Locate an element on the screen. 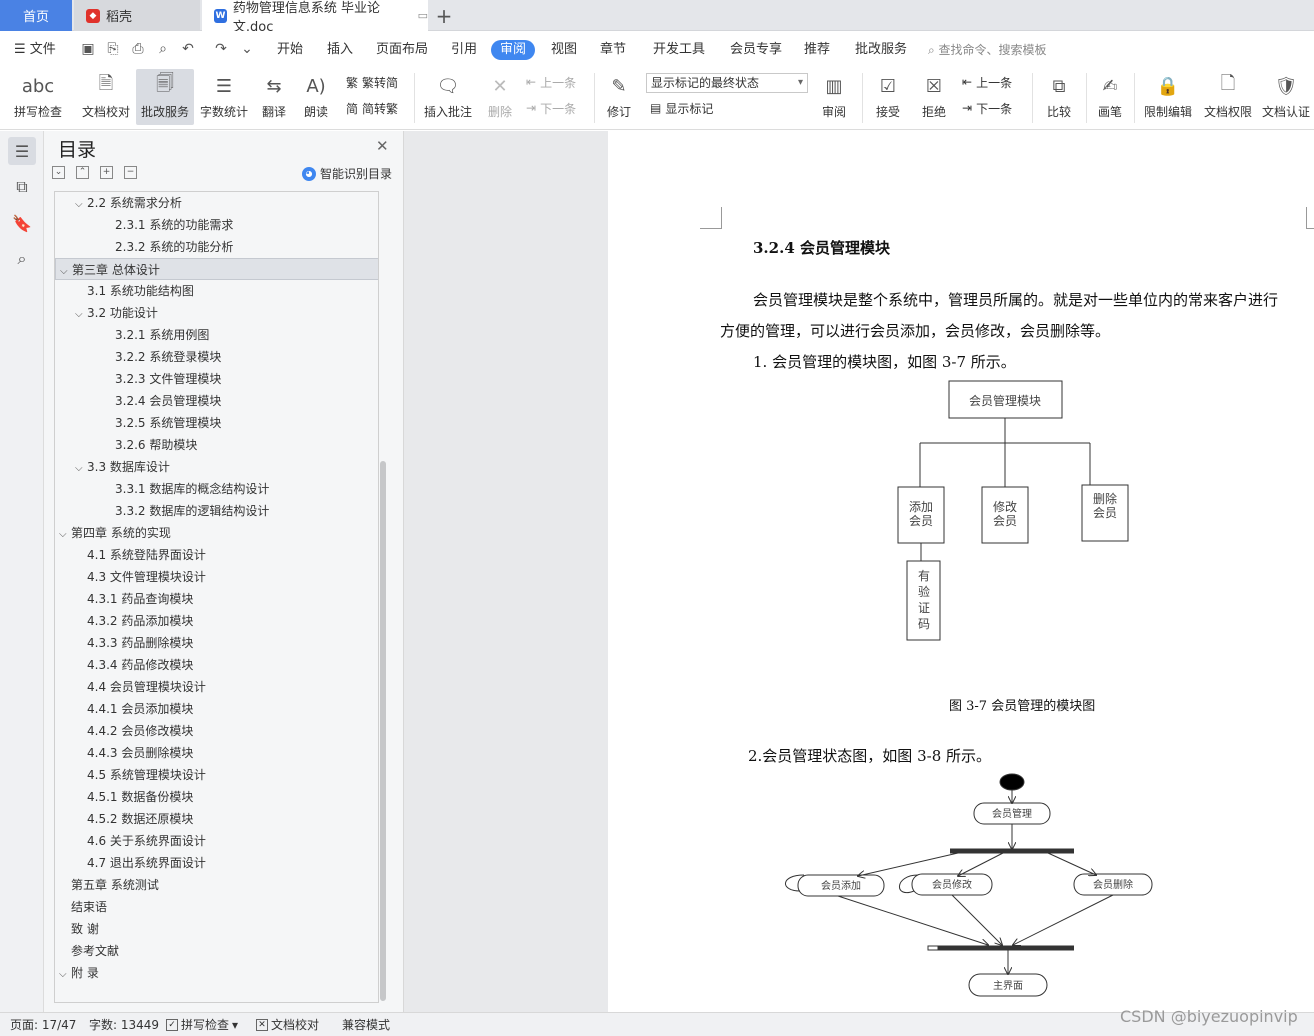 This screenshot has width=1314, height=1036. toc-item: 4.4.2 会员修改模块 is located at coordinates (216, 731).